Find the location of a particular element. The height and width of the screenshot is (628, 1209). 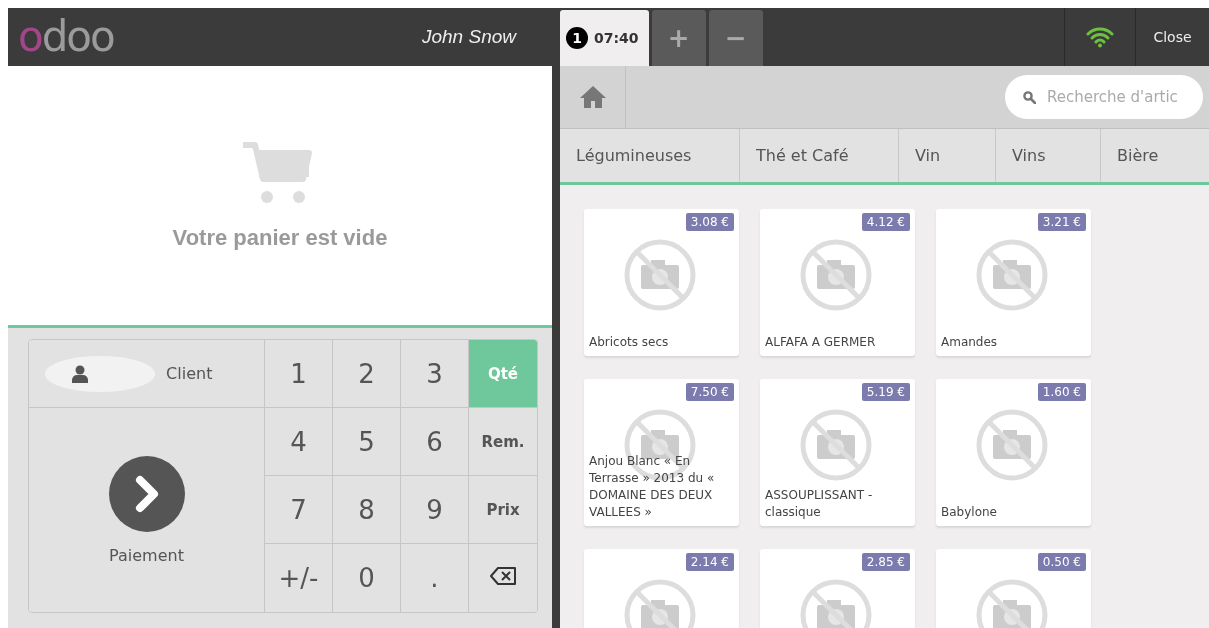

cashier-name: John Snow is located at coordinates (469, 37).